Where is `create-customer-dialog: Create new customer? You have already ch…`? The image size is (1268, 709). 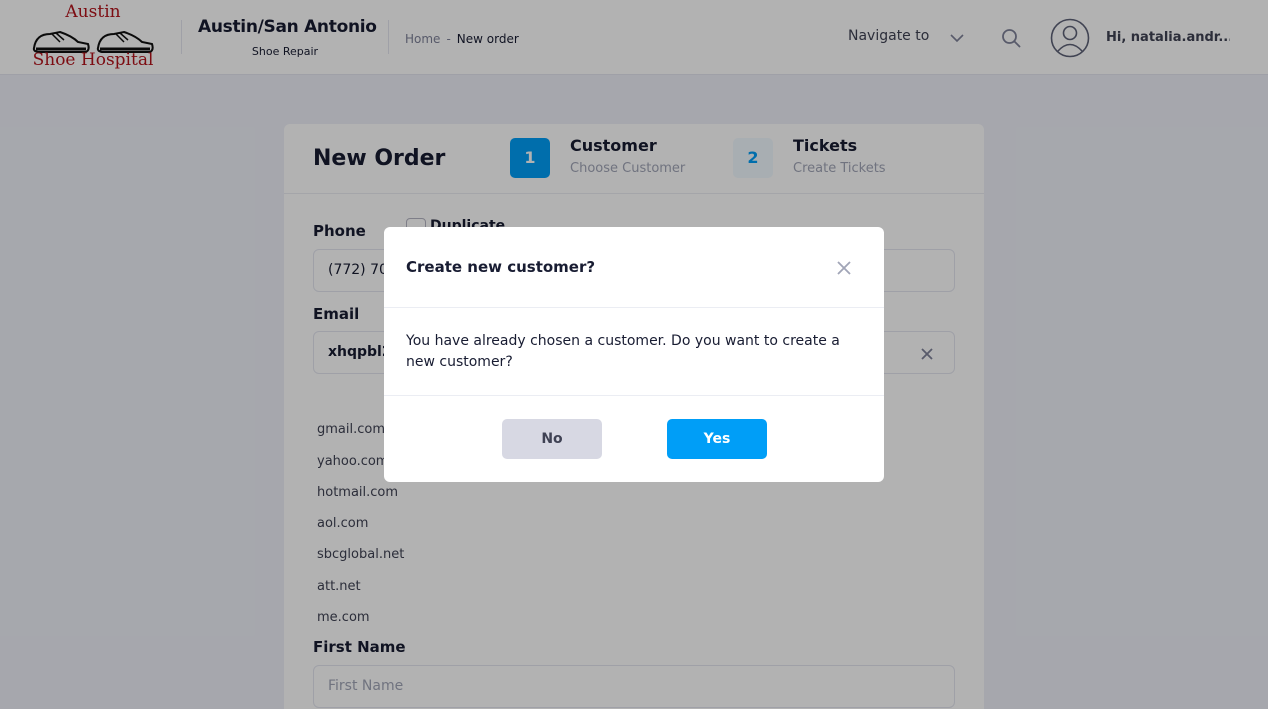 create-customer-dialog: Create new customer? You have already ch… is located at coordinates (634, 354).